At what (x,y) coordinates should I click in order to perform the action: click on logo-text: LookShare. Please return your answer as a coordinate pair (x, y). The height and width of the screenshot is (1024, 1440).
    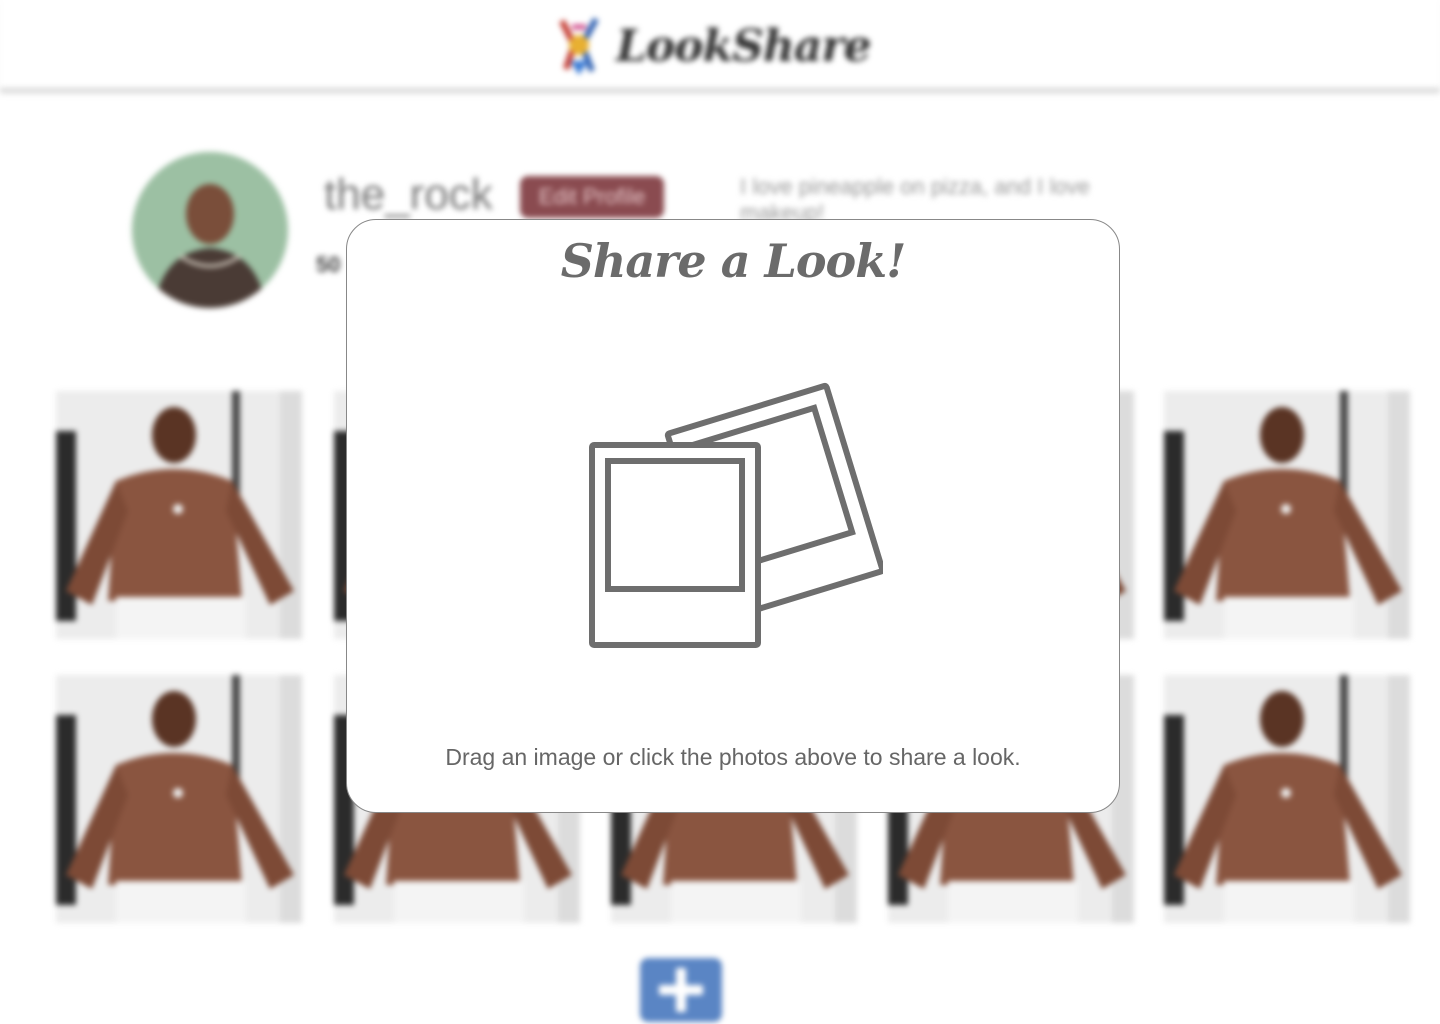
    Looking at the image, I should click on (744, 46).